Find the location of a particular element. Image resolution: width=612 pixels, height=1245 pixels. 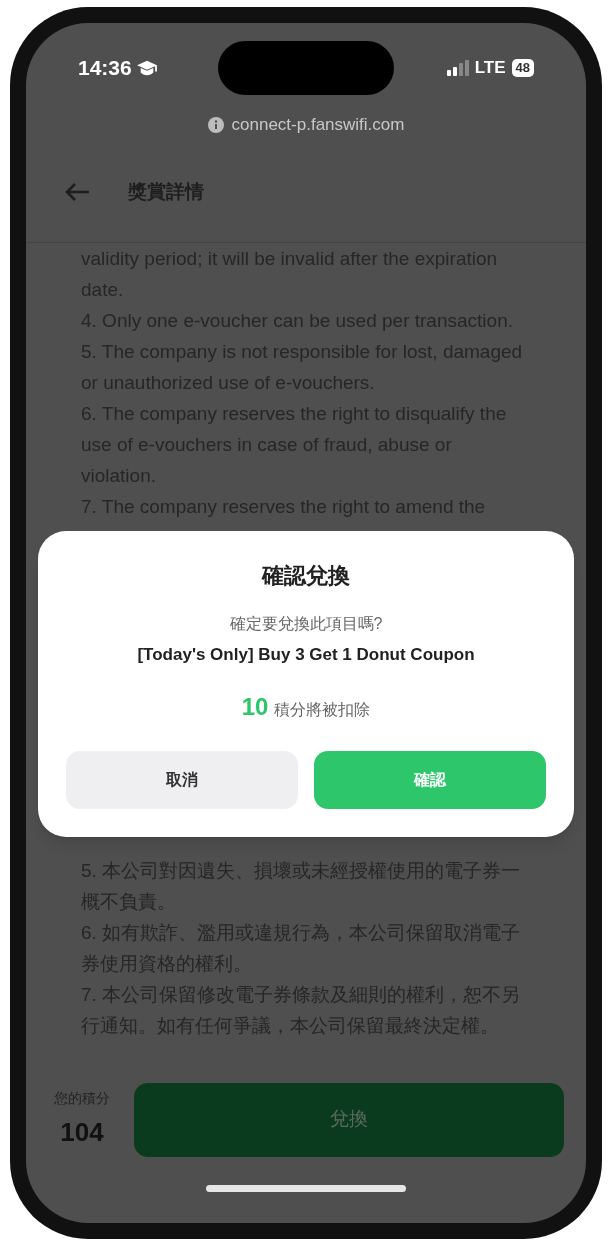

battery-level: 48 is located at coordinates (522, 67).